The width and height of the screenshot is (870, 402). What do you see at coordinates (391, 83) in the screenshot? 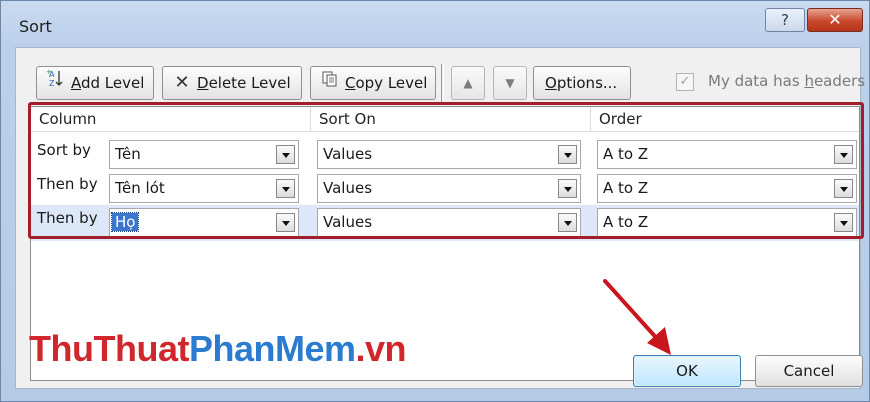
I see `copy-level-label: opy Level` at bounding box center [391, 83].